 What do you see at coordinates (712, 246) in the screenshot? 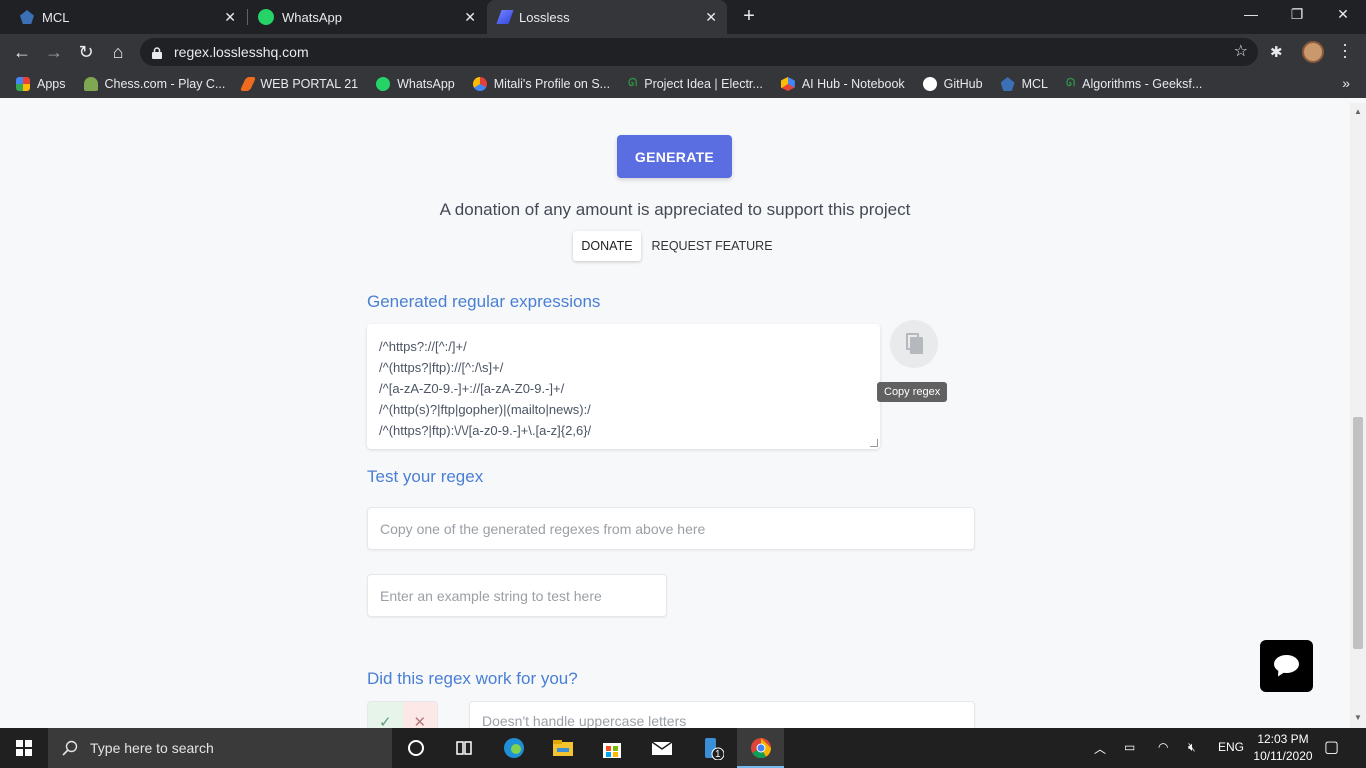
I see `request-feature-button: REQUEST FEATURE` at bounding box center [712, 246].